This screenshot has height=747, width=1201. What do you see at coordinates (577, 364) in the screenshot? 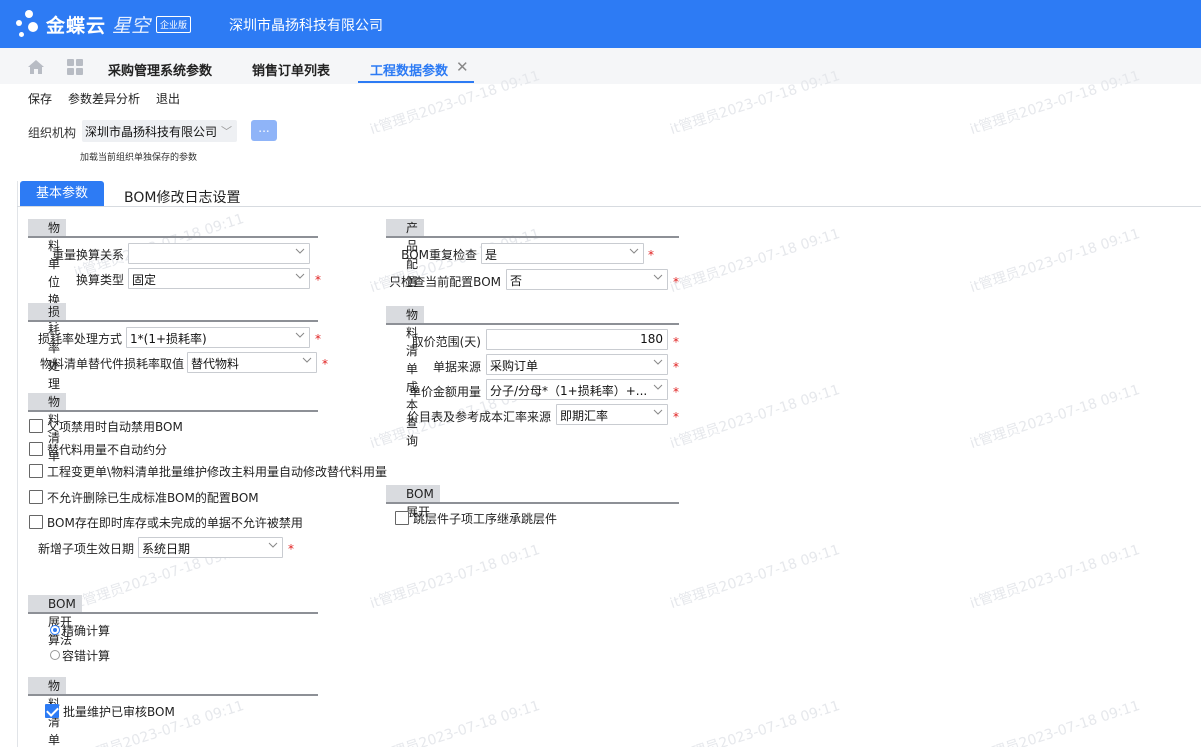
I see `doc-source-select: 采购订单` at bounding box center [577, 364].